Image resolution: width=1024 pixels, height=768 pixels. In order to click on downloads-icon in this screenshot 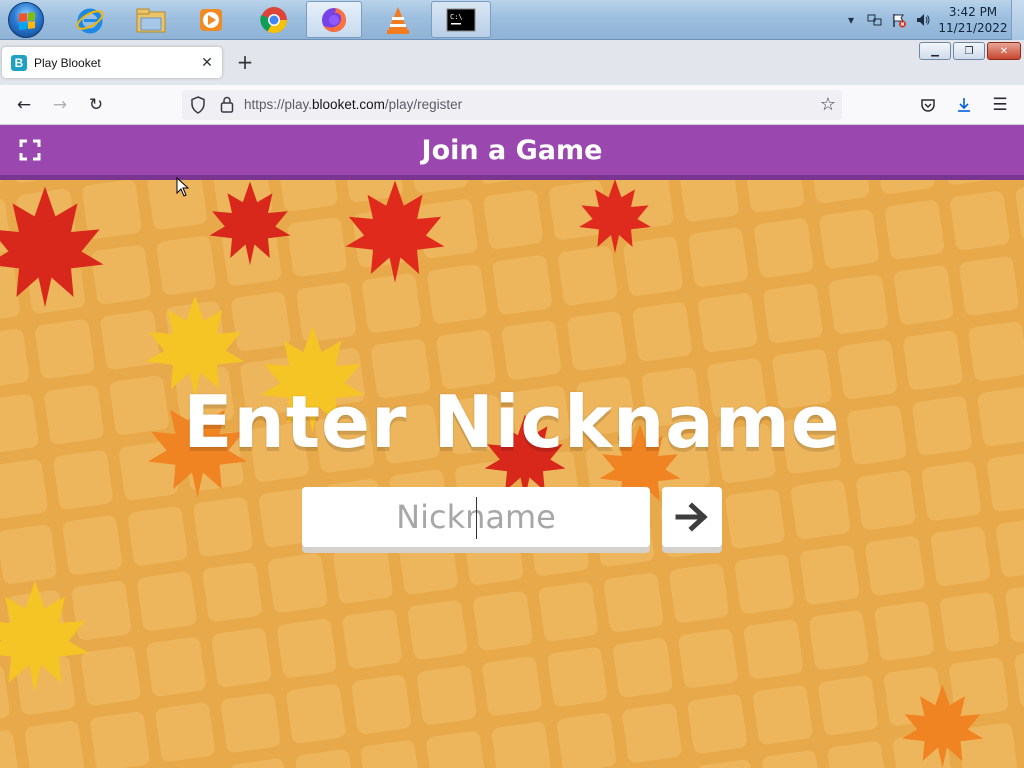, I will do `click(964, 105)`.